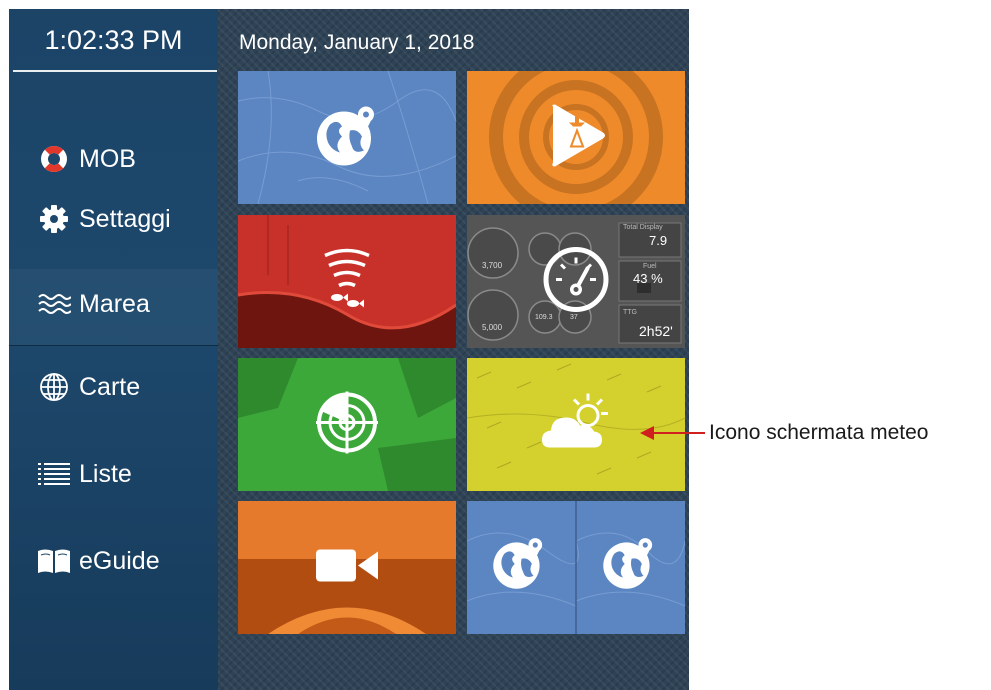  Describe the element at coordinates (125, 218) in the screenshot. I see `menu-label-settaggi: Settaggi` at that location.